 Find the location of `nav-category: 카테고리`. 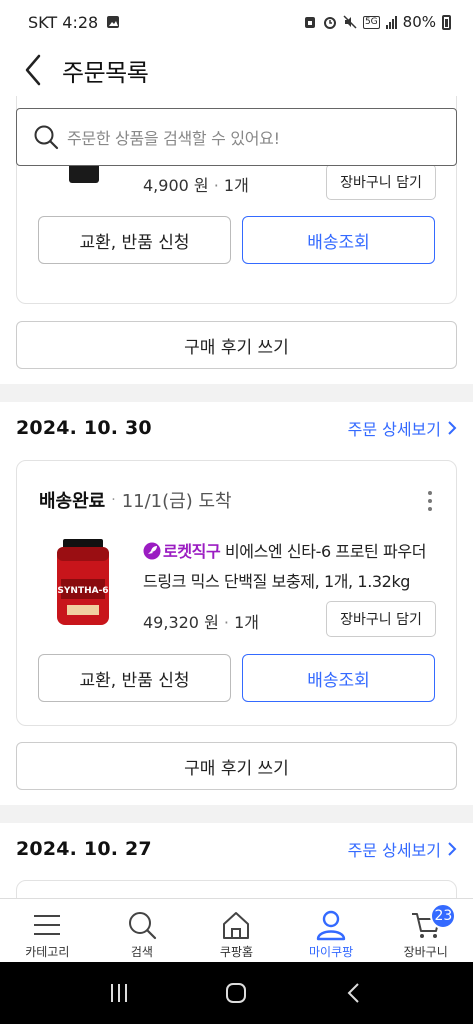

nav-category: 카테고리 is located at coordinates (47, 930).